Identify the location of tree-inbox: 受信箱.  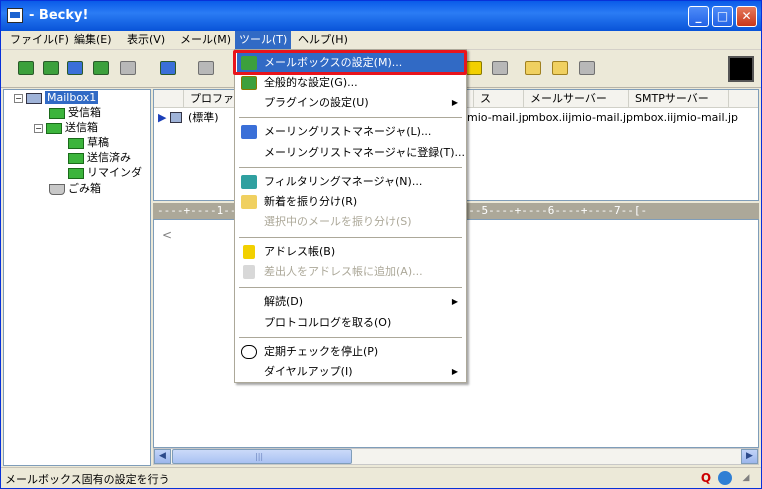
(75, 113).